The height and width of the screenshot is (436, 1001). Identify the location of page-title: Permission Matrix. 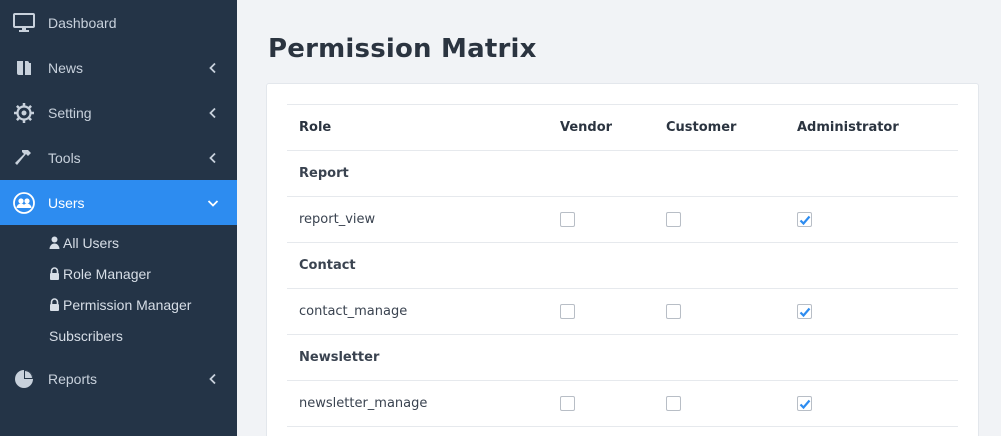
(402, 49).